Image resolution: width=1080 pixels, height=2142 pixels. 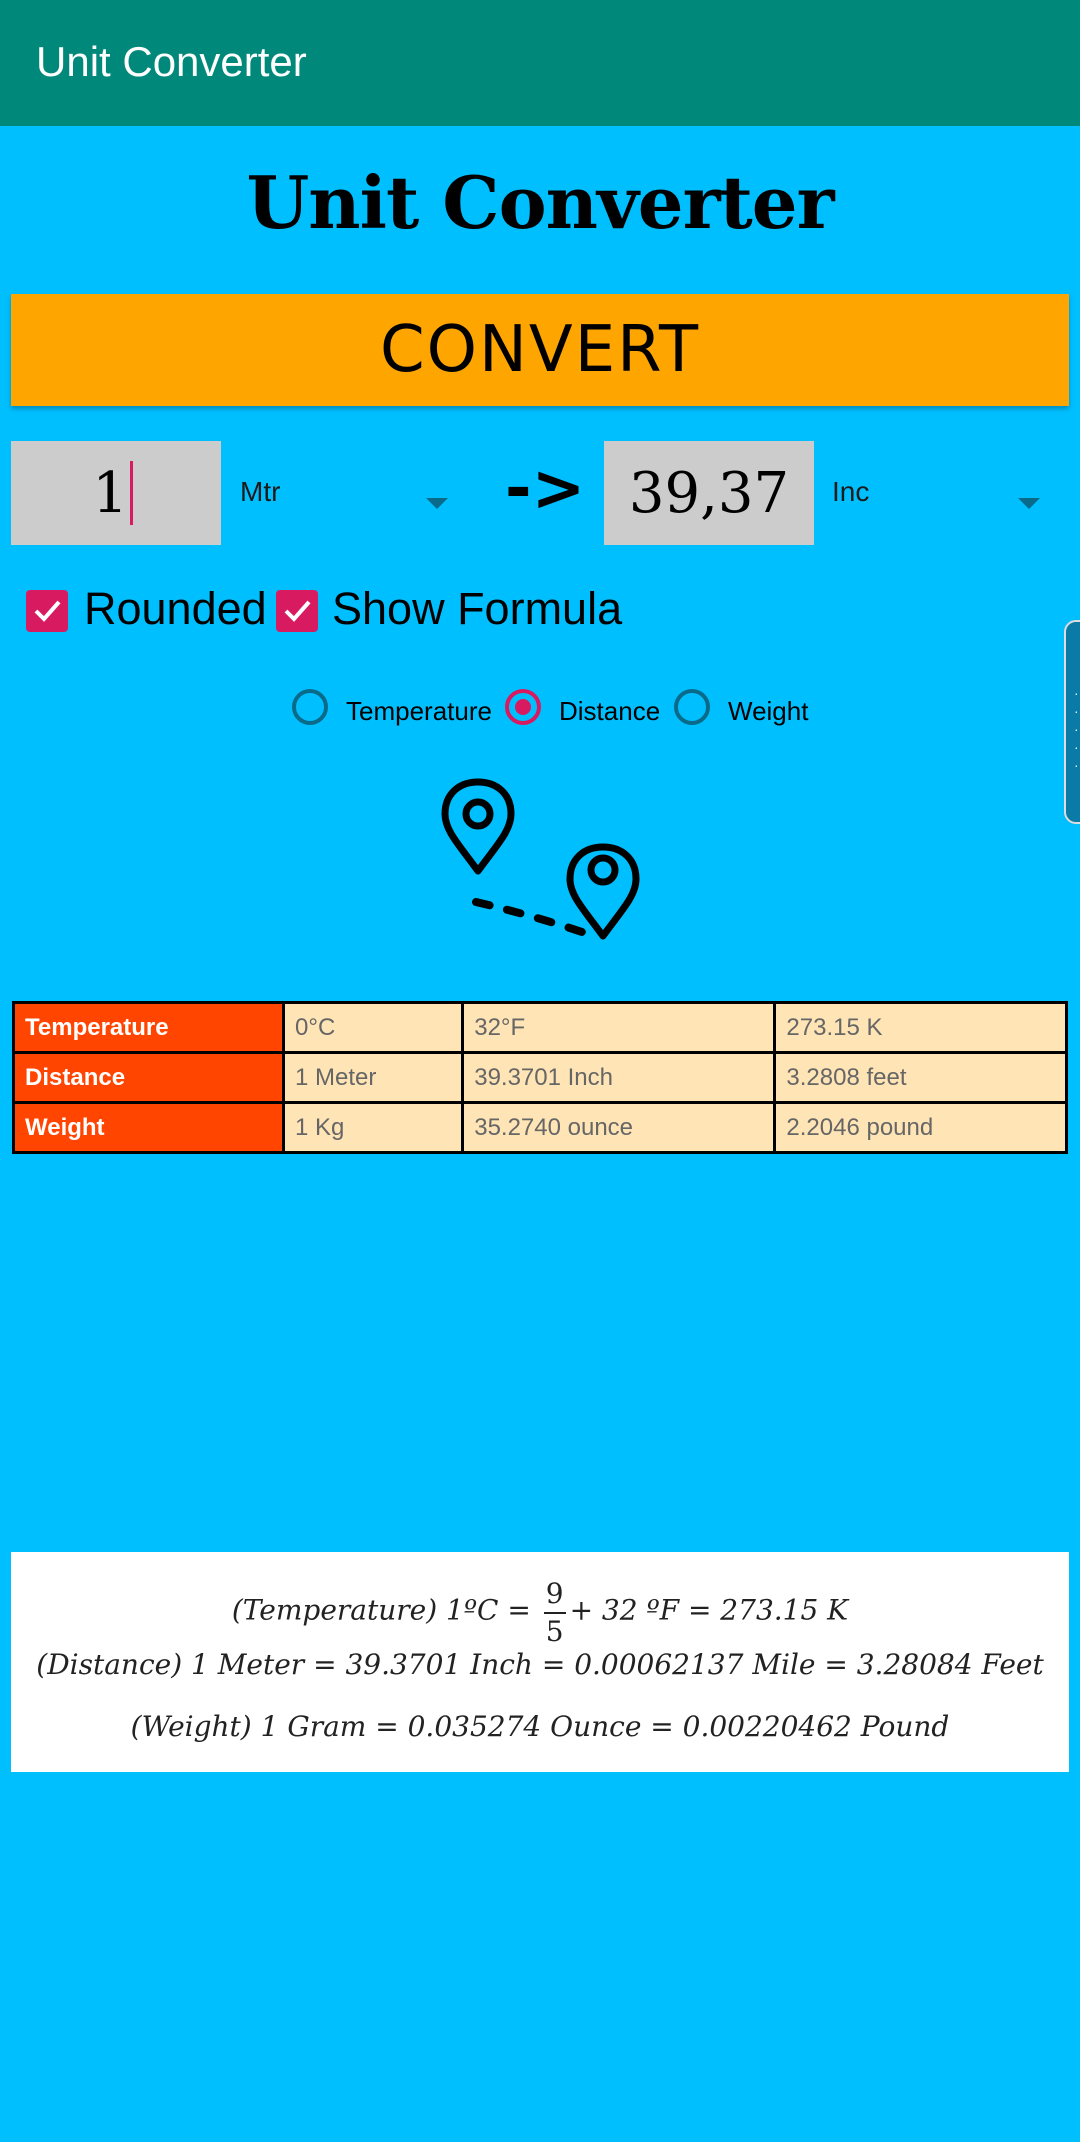 What do you see at coordinates (310, 707) in the screenshot?
I see `radio-temperature` at bounding box center [310, 707].